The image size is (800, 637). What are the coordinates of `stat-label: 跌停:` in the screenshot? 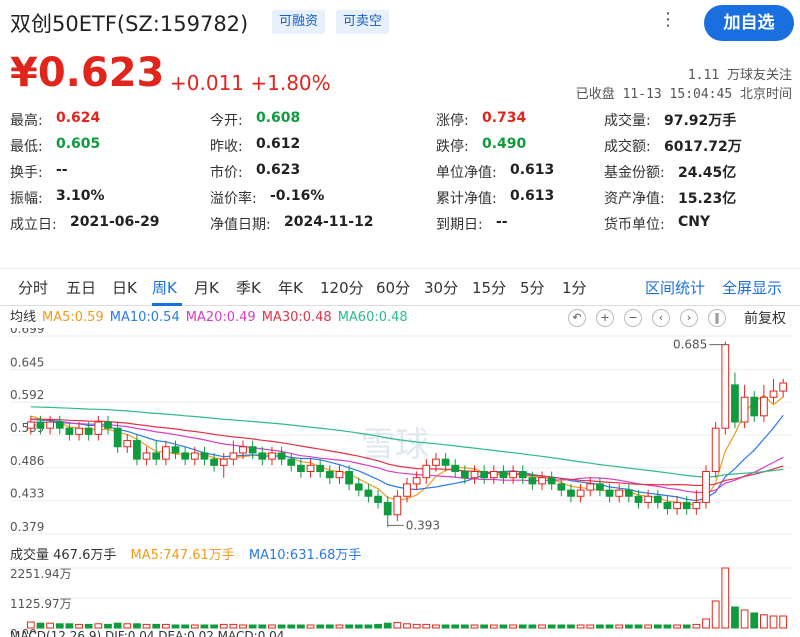 It's located at (452, 147).